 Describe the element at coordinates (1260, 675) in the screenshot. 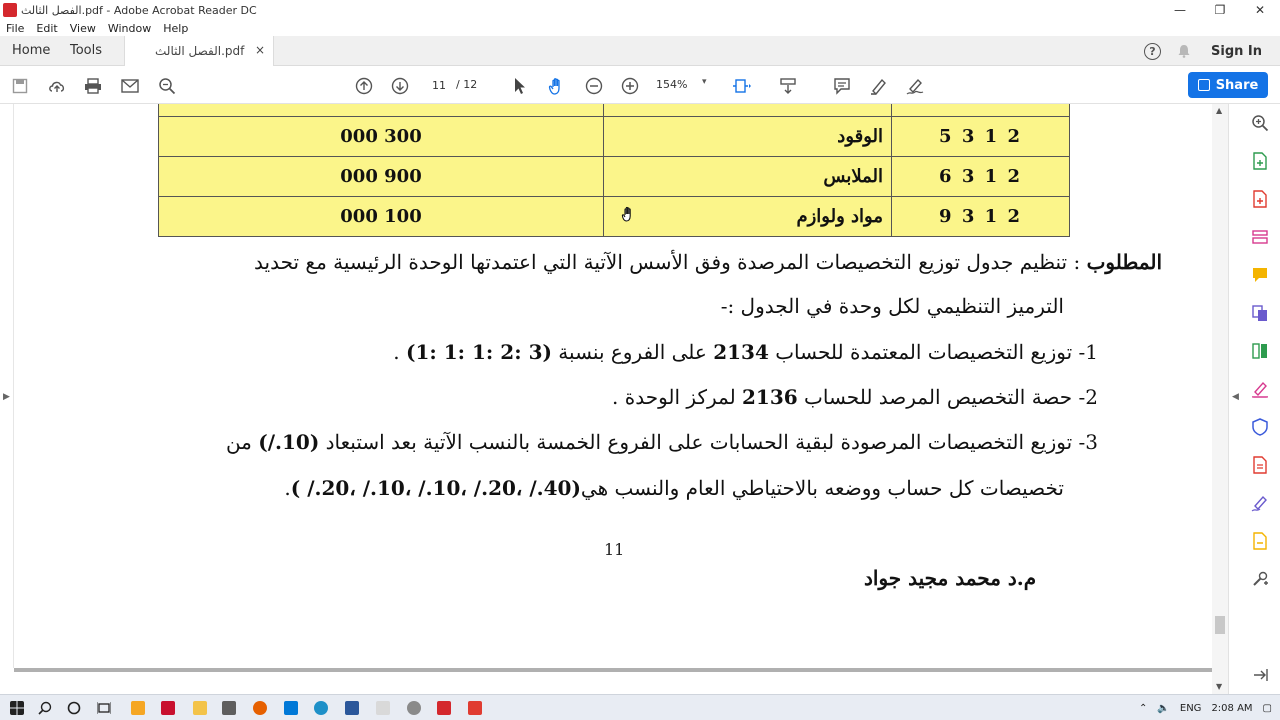

I see `expand-panel-icon` at that location.